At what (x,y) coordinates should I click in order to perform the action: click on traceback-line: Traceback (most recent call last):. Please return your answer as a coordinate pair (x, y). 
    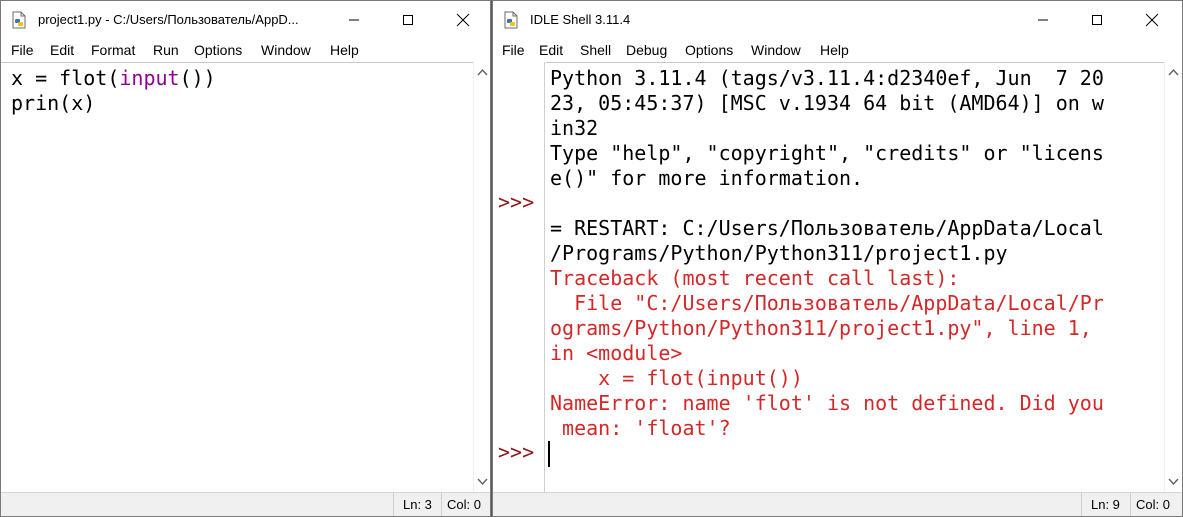
    Looking at the image, I should click on (755, 278).